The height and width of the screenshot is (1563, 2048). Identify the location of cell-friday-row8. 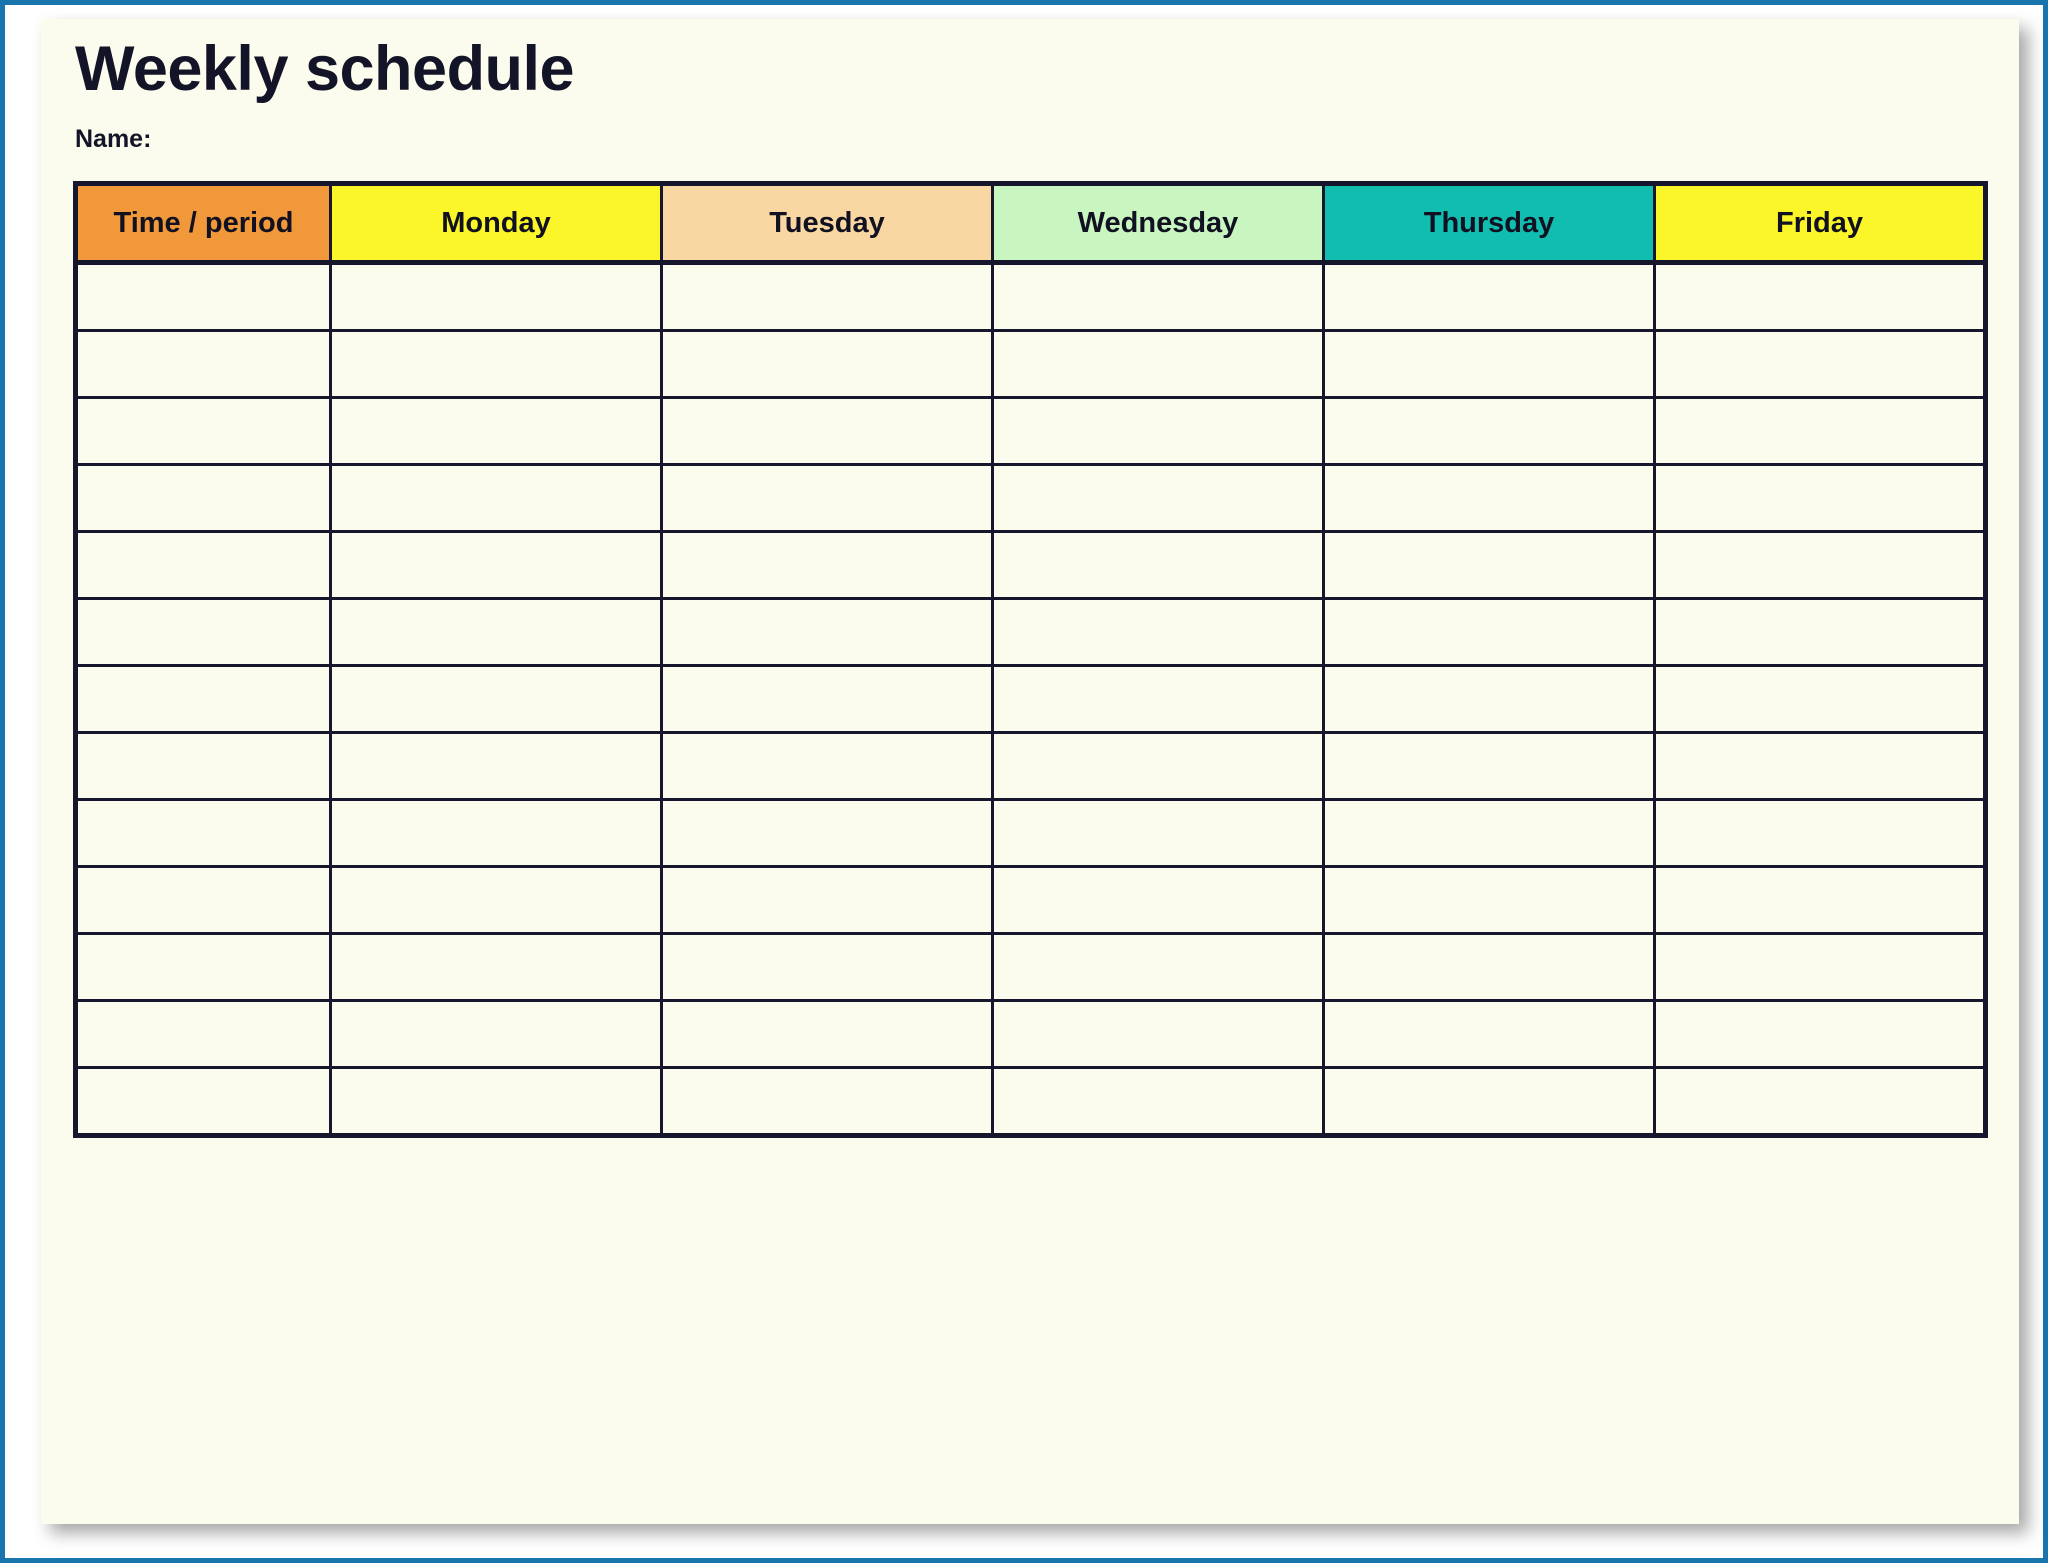
(1820, 766).